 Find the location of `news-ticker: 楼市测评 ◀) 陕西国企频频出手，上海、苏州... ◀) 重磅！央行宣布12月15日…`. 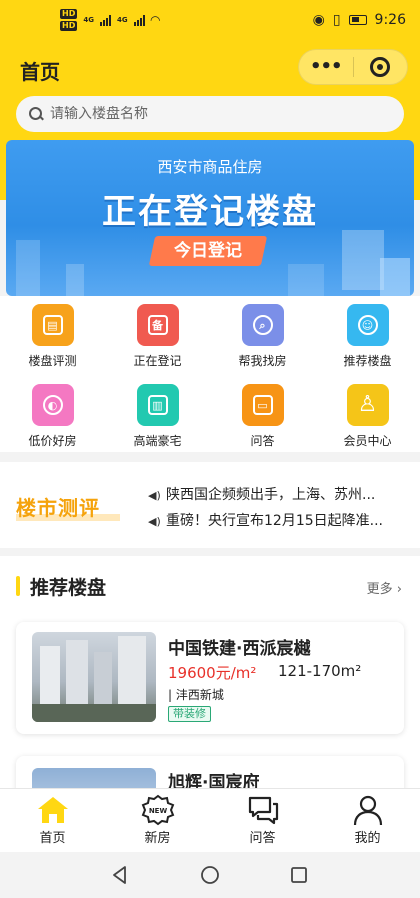

news-ticker: 楼市测评 ◀) 陕西国企频频出手，上海、苏州... ◀) 重磅！央行宣布12月15日… is located at coordinates (210, 505).